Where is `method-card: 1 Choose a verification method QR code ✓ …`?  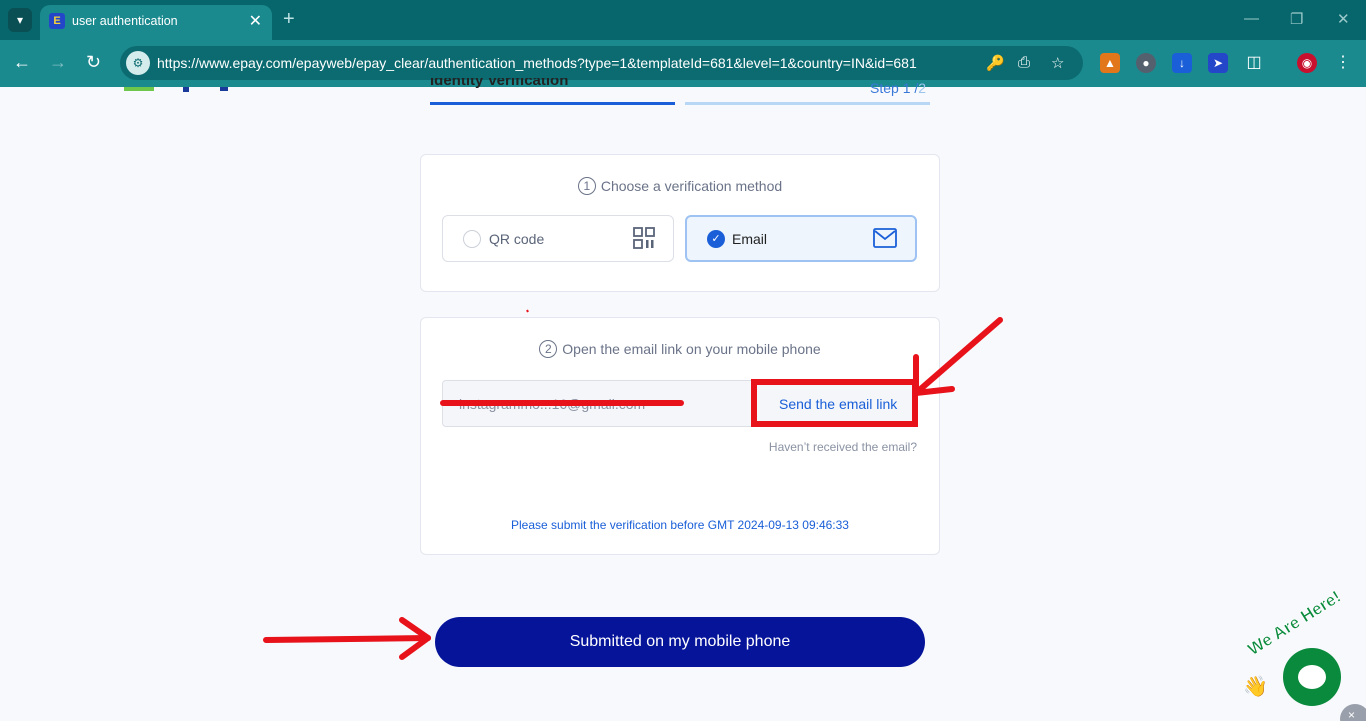
method-card: 1 Choose a verification method QR code ✓ … is located at coordinates (680, 223).